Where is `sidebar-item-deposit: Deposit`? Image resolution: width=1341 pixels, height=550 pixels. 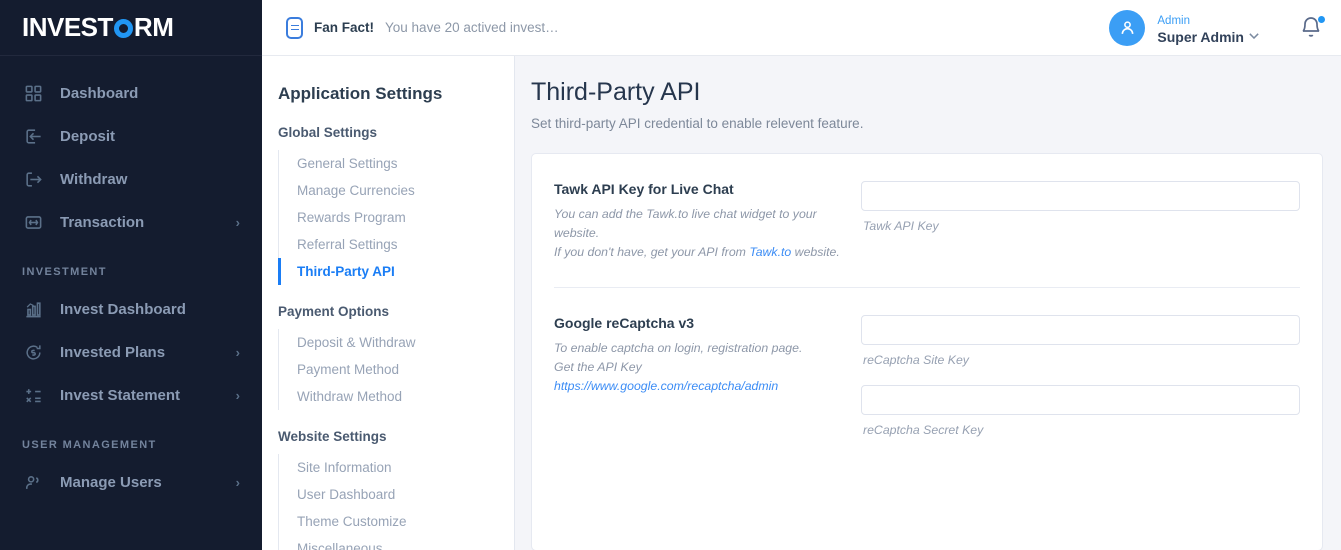
sidebar-item-deposit: Deposit is located at coordinates (131, 136).